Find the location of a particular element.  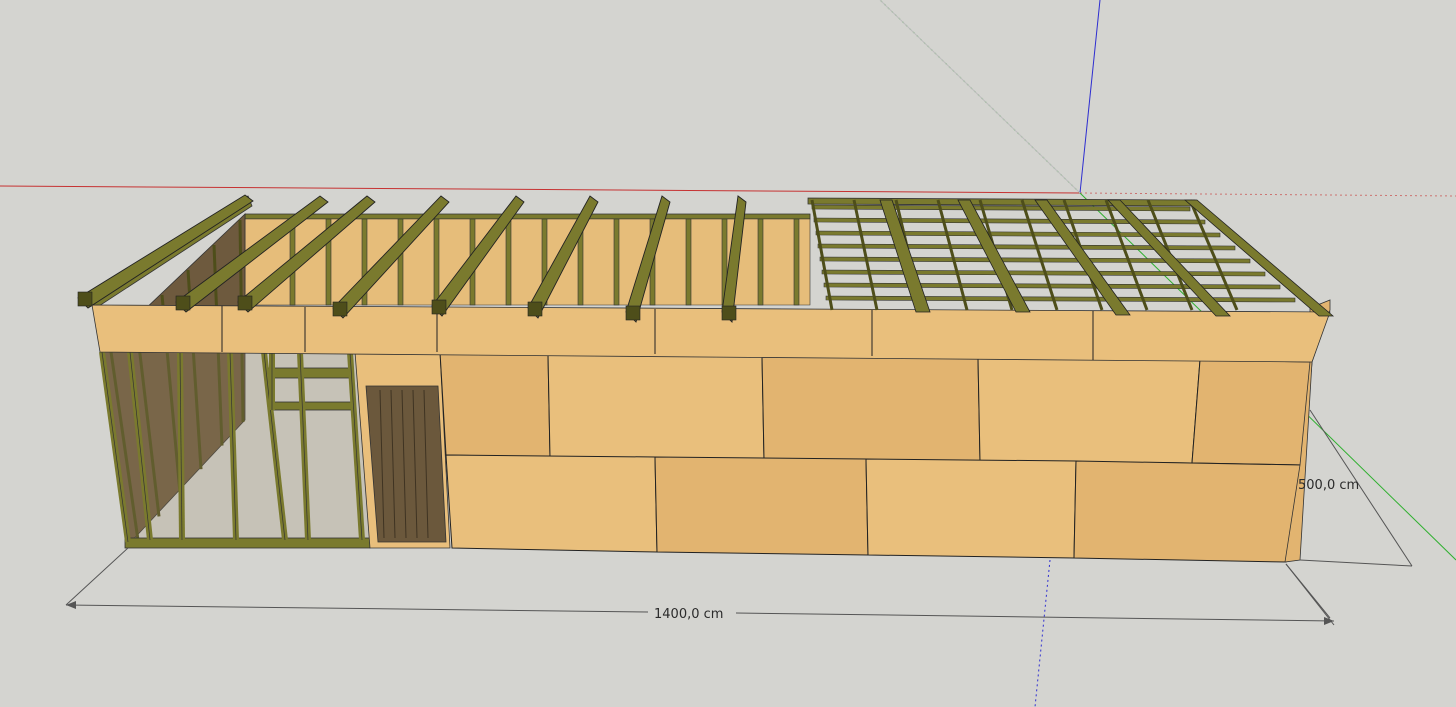

grid-roof-back-plate is located at coordinates (1001, 202).